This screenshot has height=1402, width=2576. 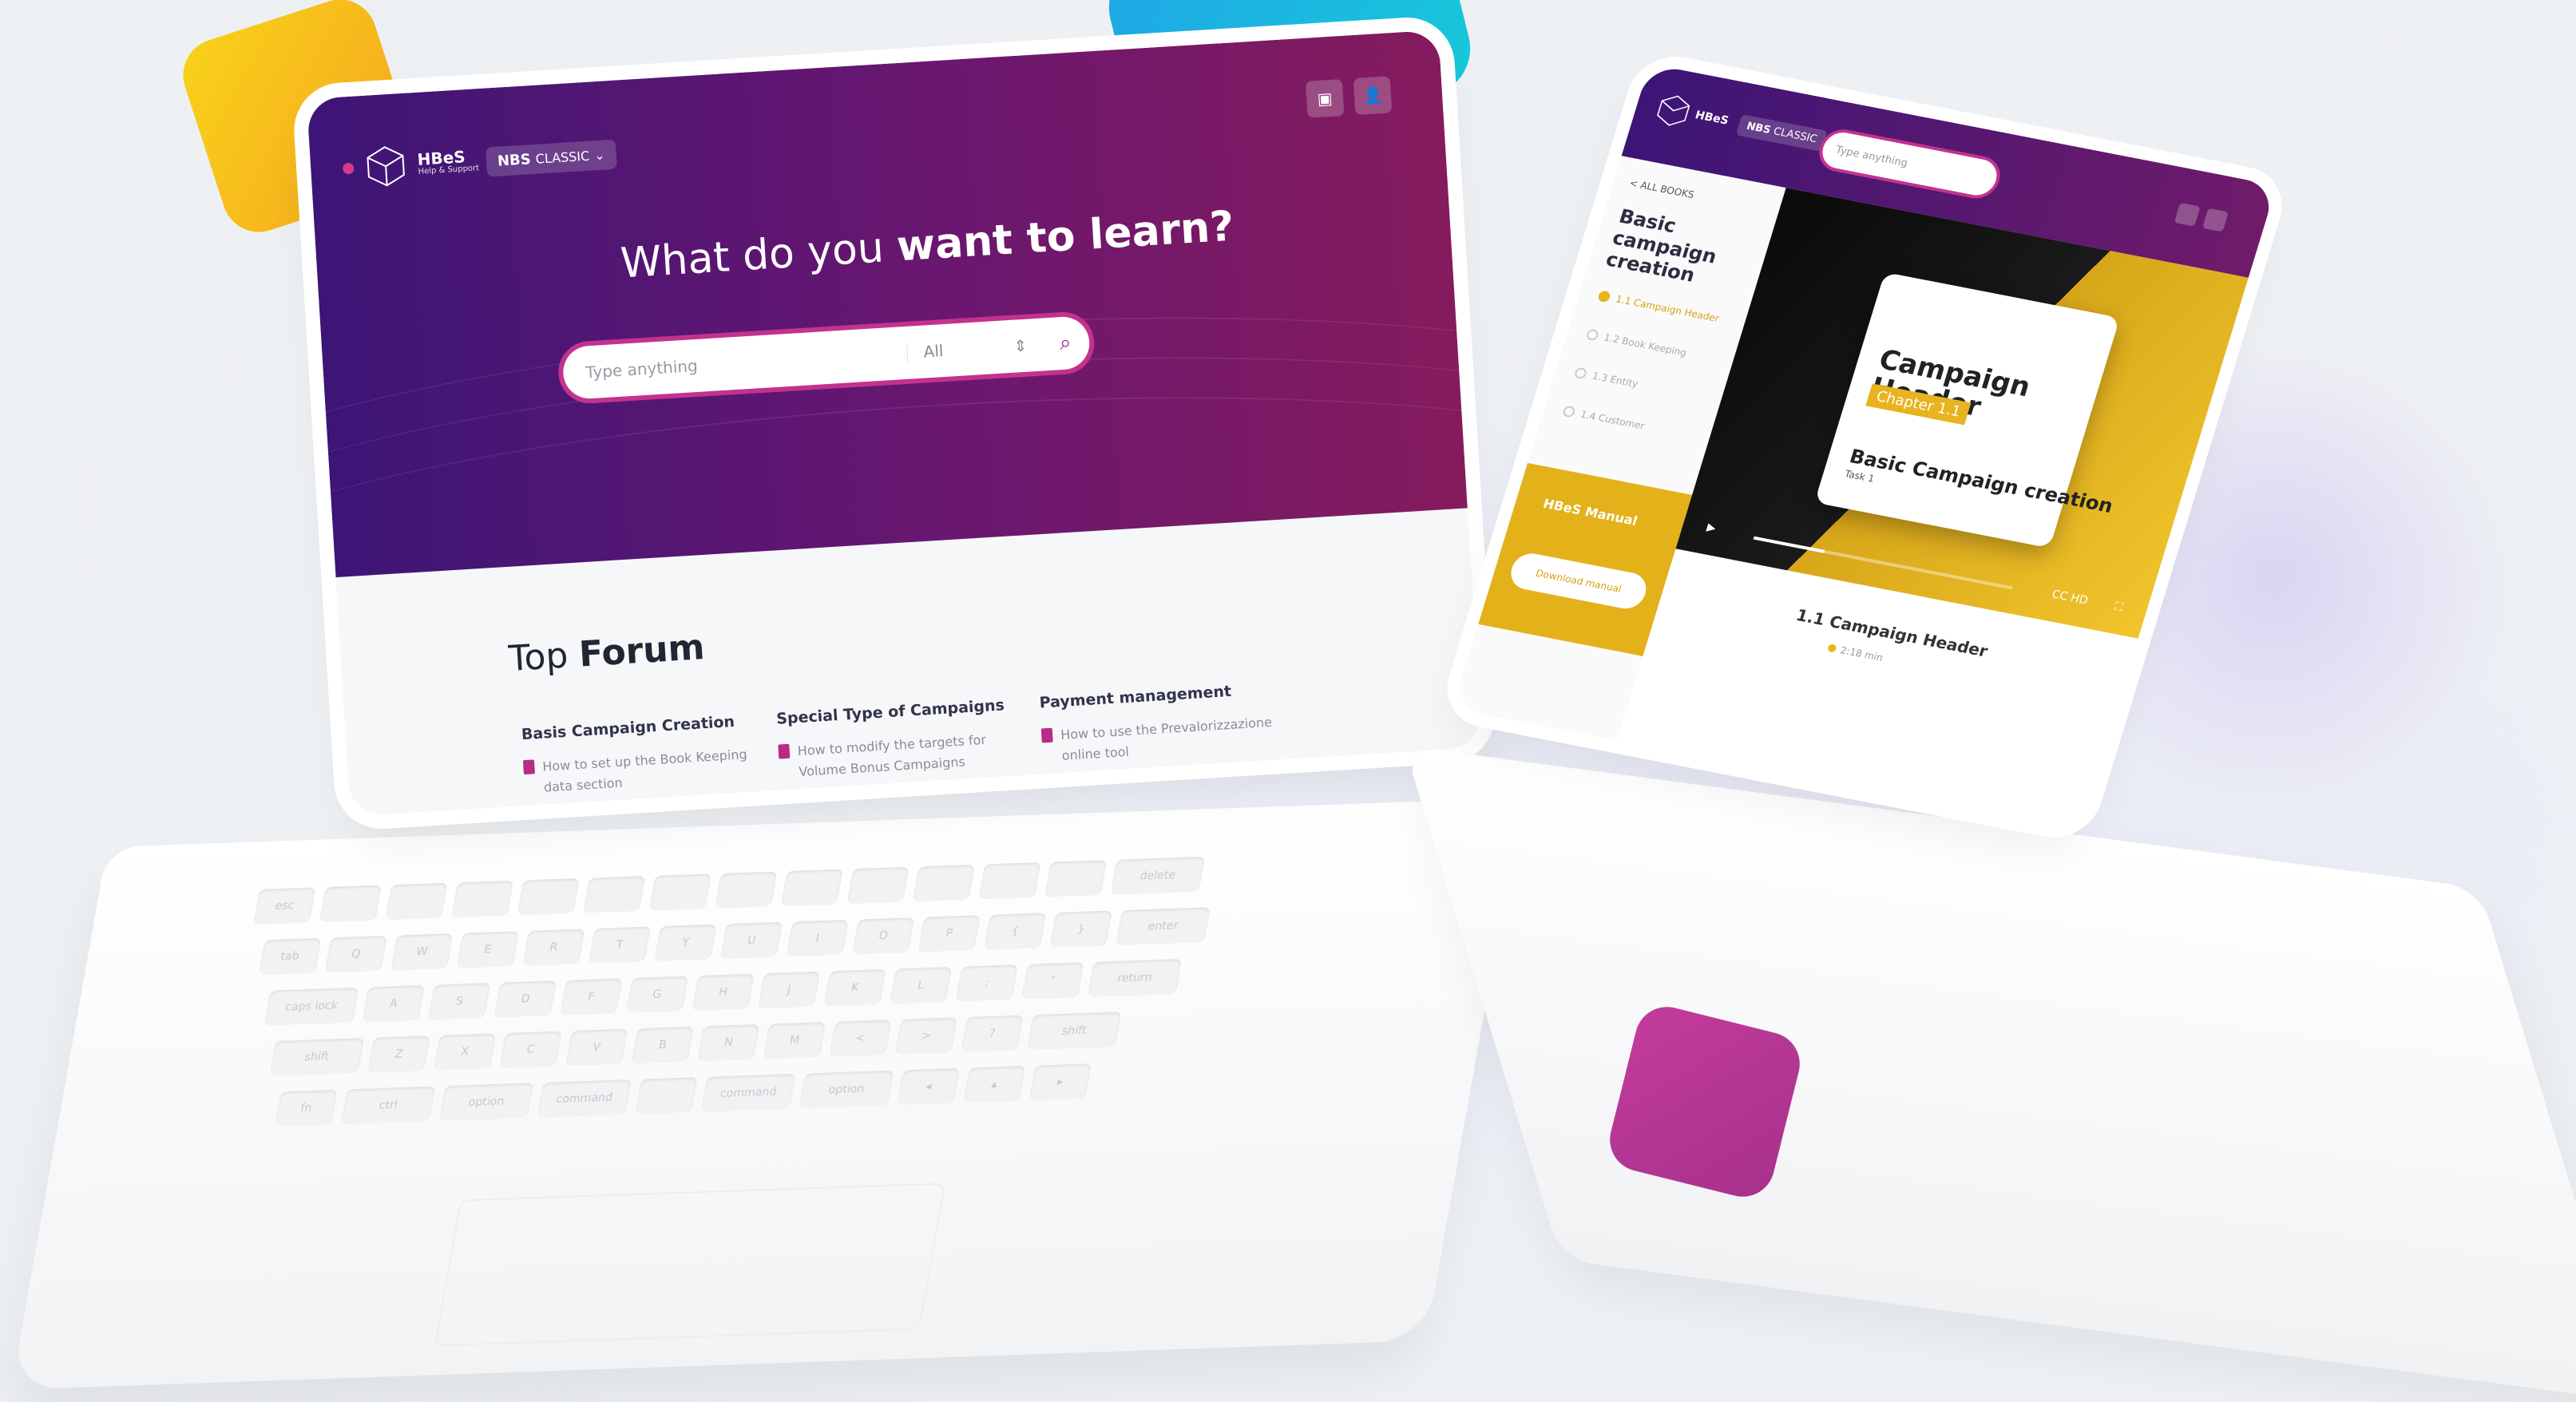 I want to click on user-button: 👤, so click(x=1373, y=96).